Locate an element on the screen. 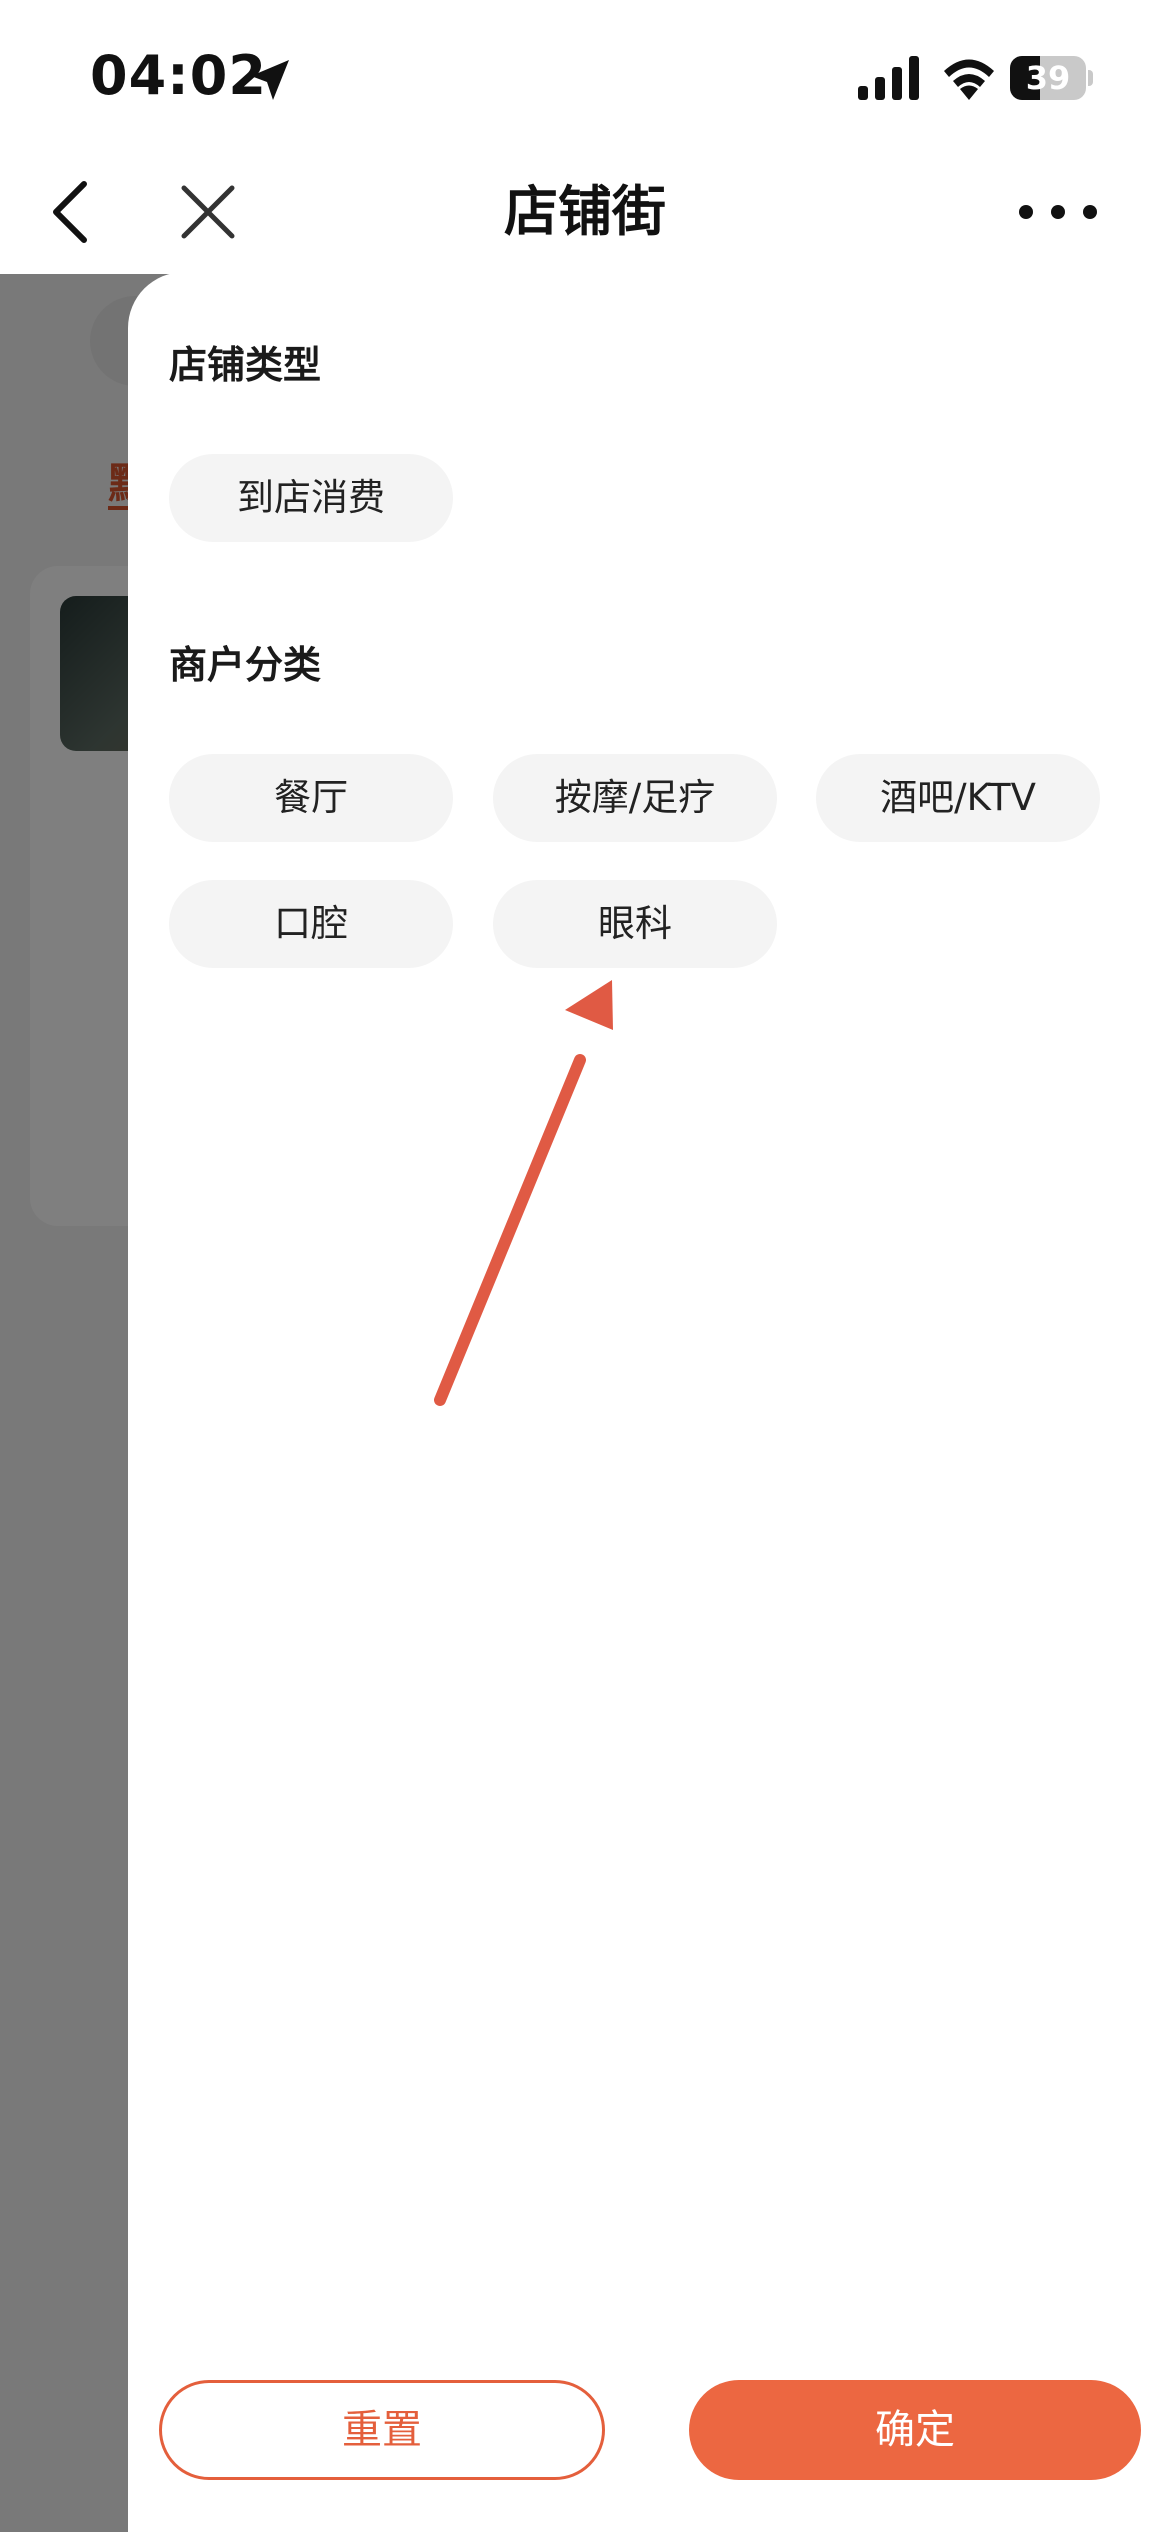  navigation-bar: 店铺街 is located at coordinates (585, 212).